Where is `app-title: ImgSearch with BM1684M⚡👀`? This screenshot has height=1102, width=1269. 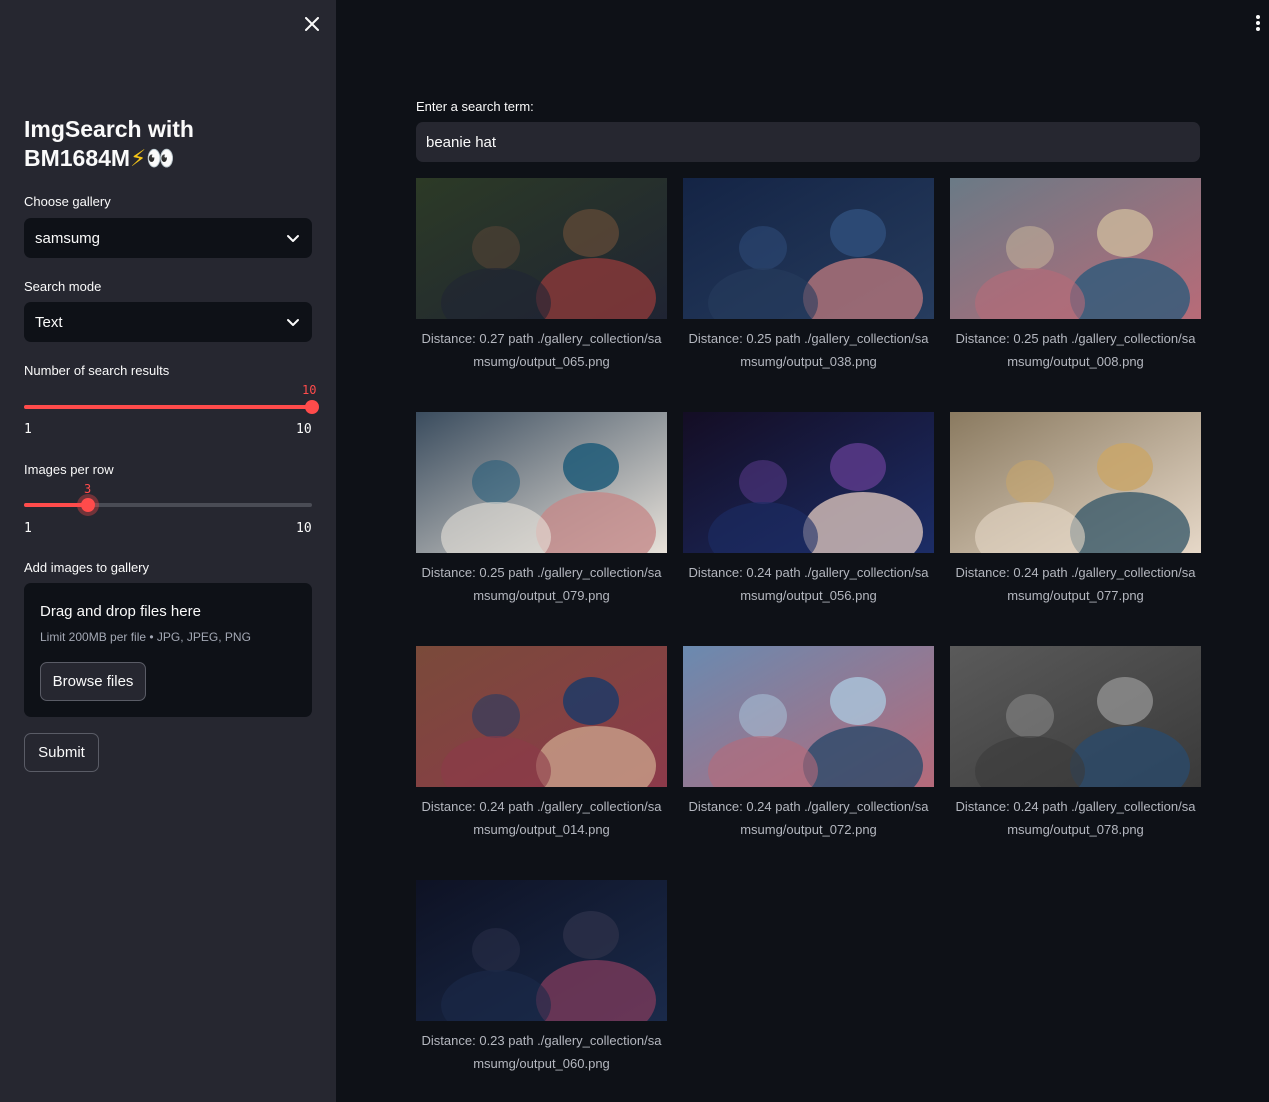
app-title: ImgSearch with BM1684M⚡👀 is located at coordinates (169, 144).